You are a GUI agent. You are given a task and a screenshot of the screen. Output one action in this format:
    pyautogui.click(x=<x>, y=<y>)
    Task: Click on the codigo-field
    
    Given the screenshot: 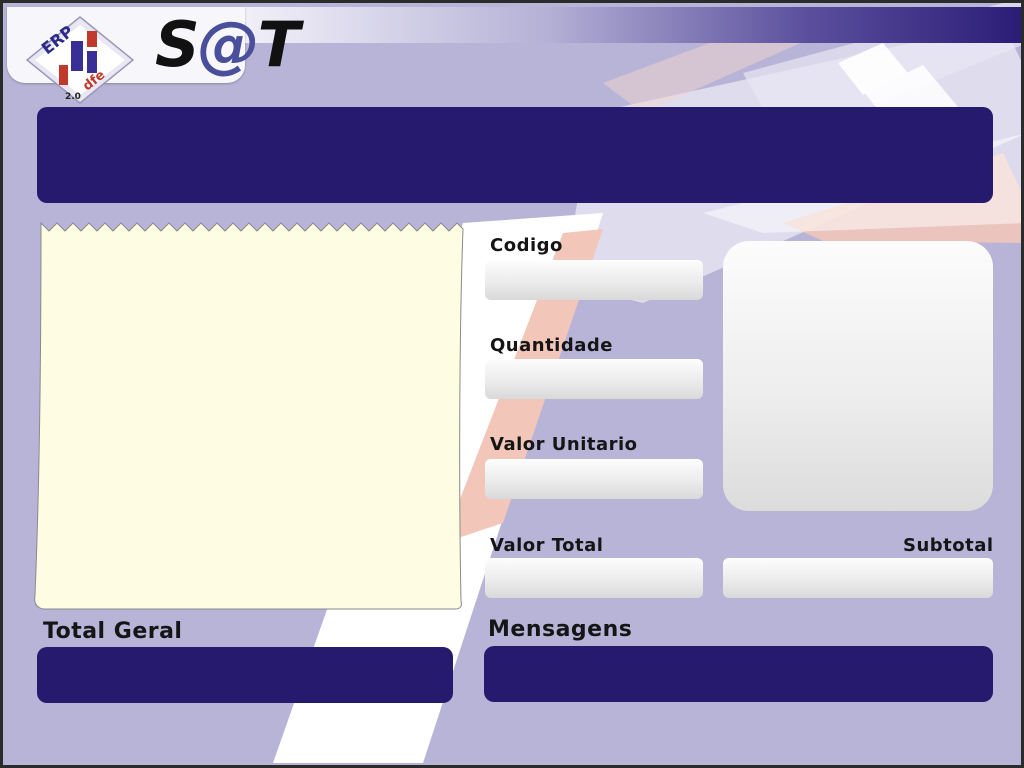 What is the action you would take?
    pyautogui.click(x=594, y=280)
    